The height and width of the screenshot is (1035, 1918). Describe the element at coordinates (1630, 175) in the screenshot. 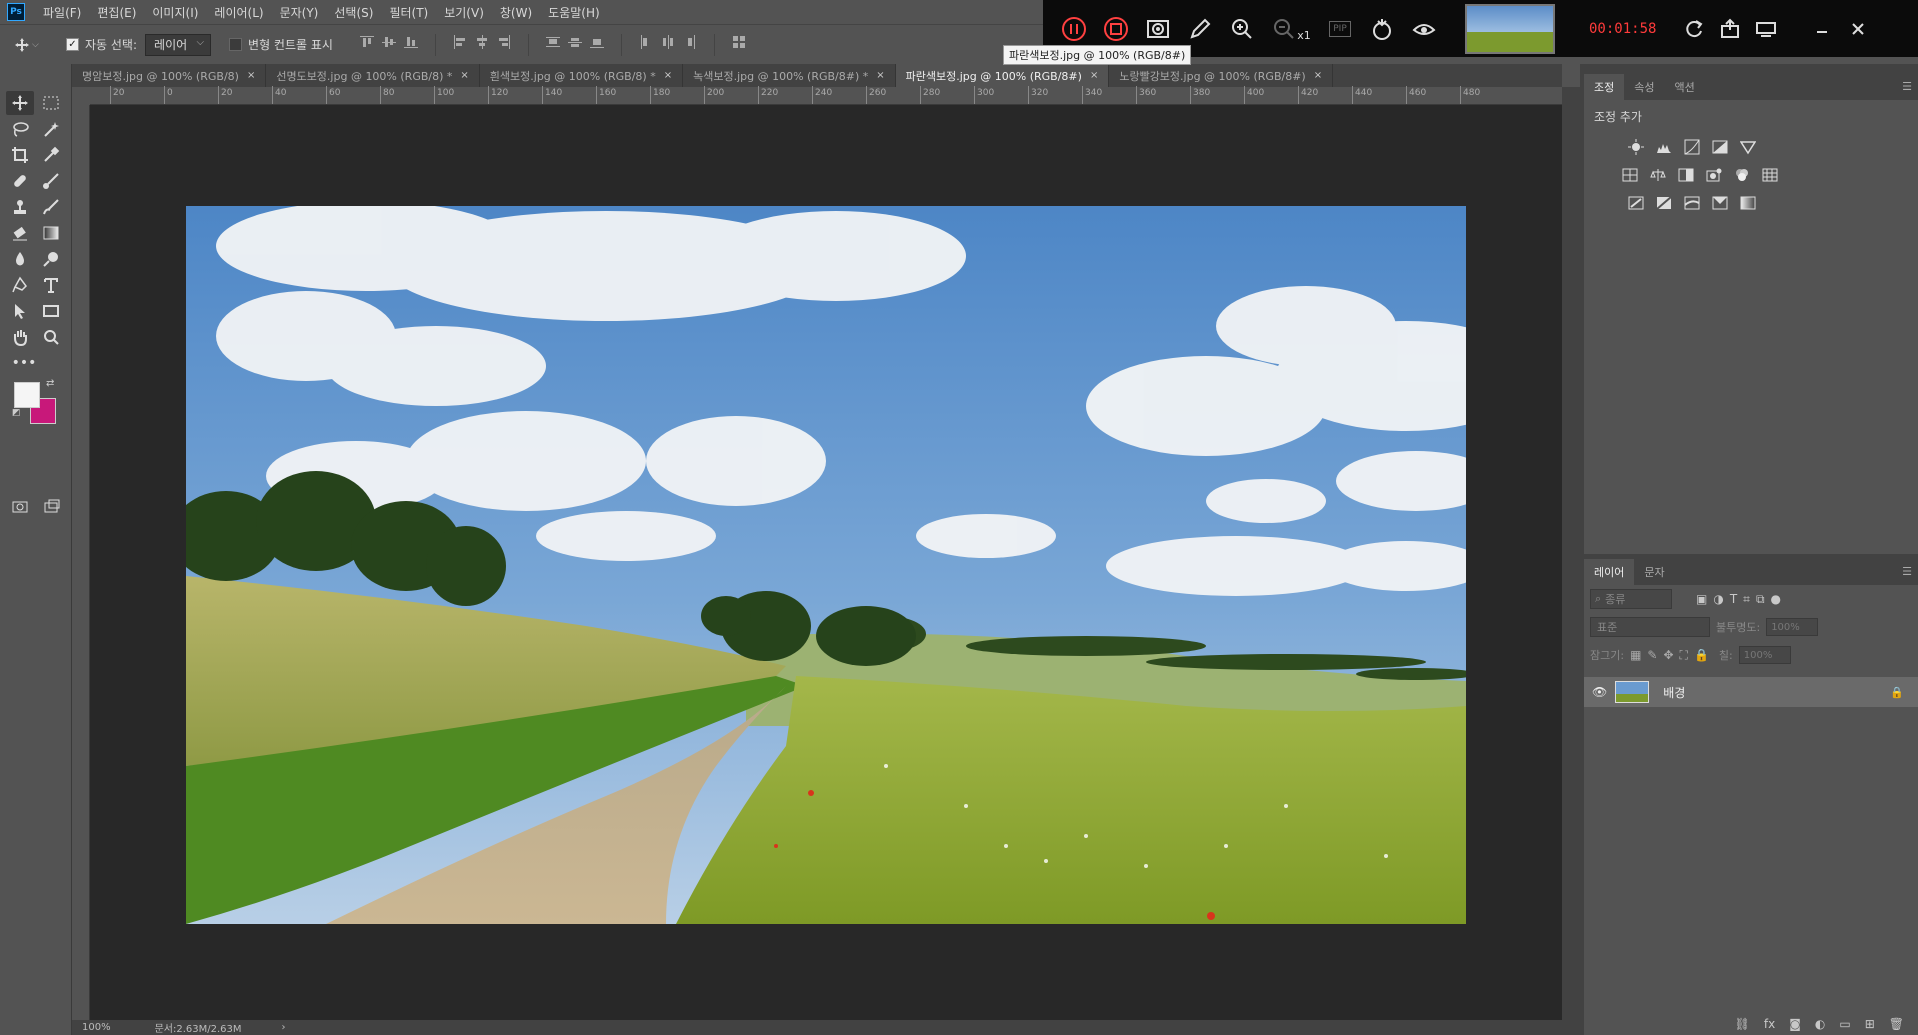

I see `hue-saturation-icon` at that location.